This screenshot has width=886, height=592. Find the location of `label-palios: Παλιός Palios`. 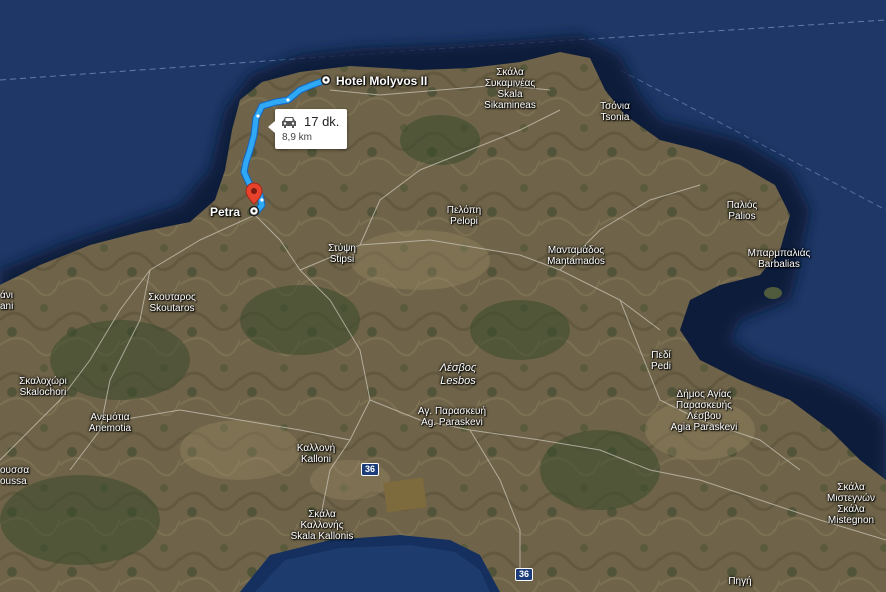

label-palios: Παλιός Palios is located at coordinates (742, 211).